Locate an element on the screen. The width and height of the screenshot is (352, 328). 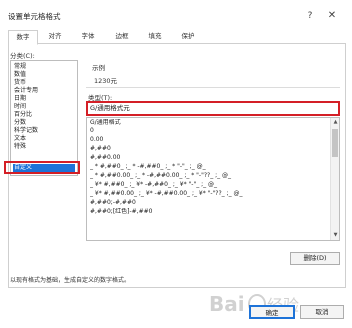
sample-value: 1230元 is located at coordinates (106, 81).